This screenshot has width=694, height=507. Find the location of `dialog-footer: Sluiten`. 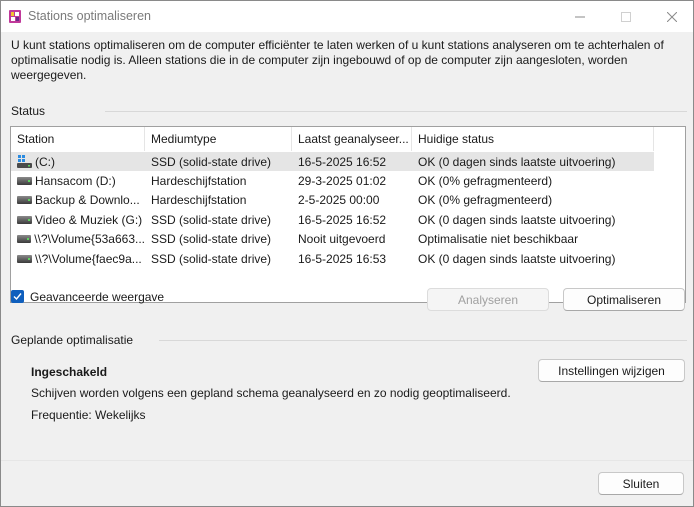

dialog-footer: Sluiten is located at coordinates (347, 483).